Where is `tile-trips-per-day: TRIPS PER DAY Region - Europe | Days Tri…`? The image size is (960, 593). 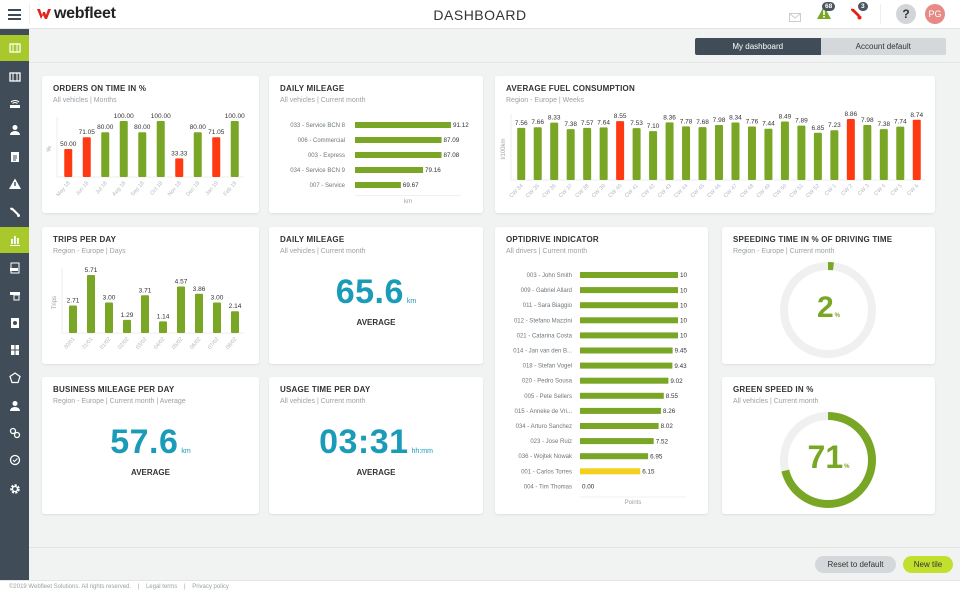 tile-trips-per-day: TRIPS PER DAY Region - Europe | Days Tri… is located at coordinates (150, 295).